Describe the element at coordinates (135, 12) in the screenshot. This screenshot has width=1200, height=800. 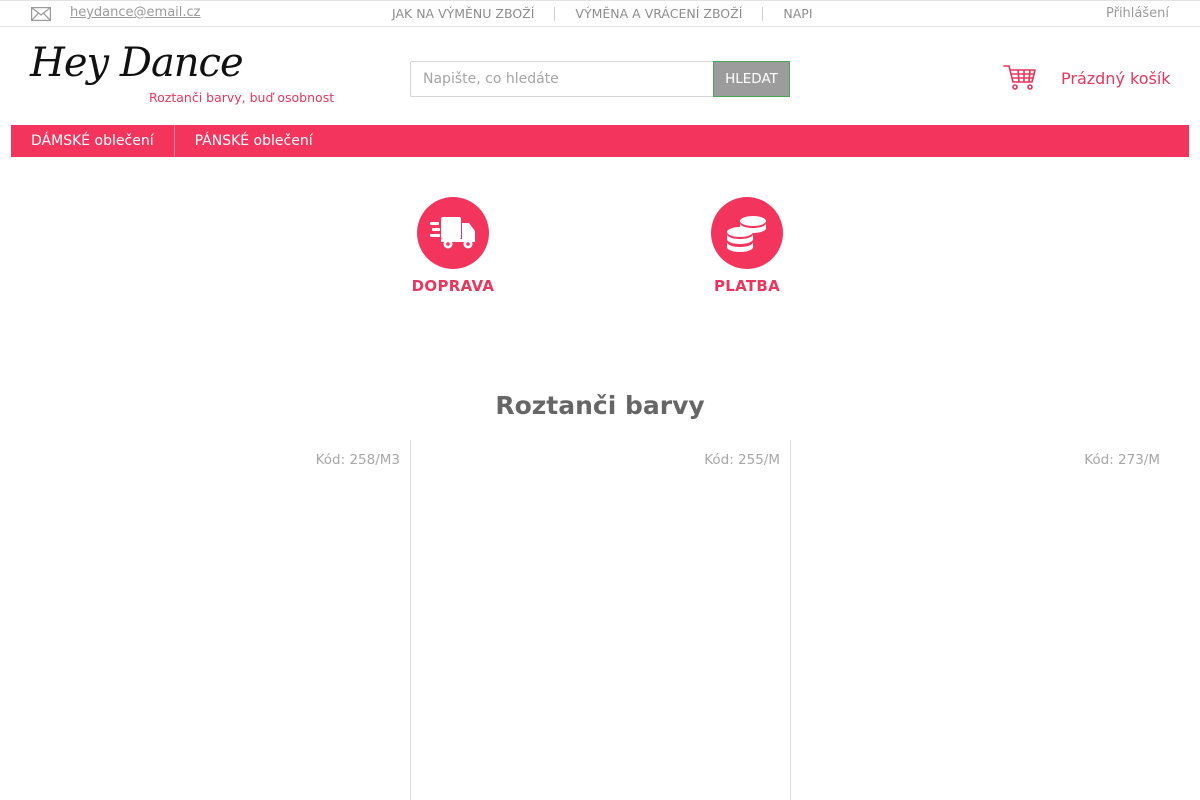
I see `email-link: heydance@email.cz` at that location.